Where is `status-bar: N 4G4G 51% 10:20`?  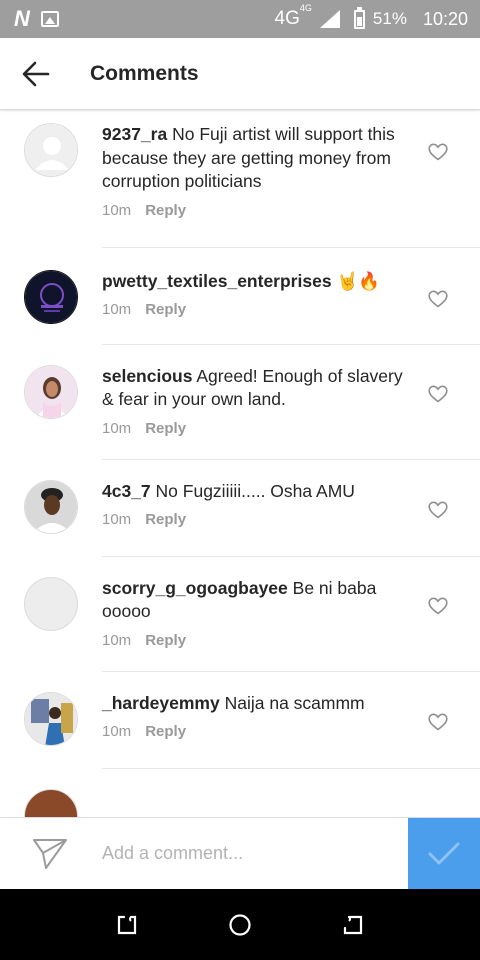 status-bar: N 4G4G 51% 10:20 is located at coordinates (240, 19).